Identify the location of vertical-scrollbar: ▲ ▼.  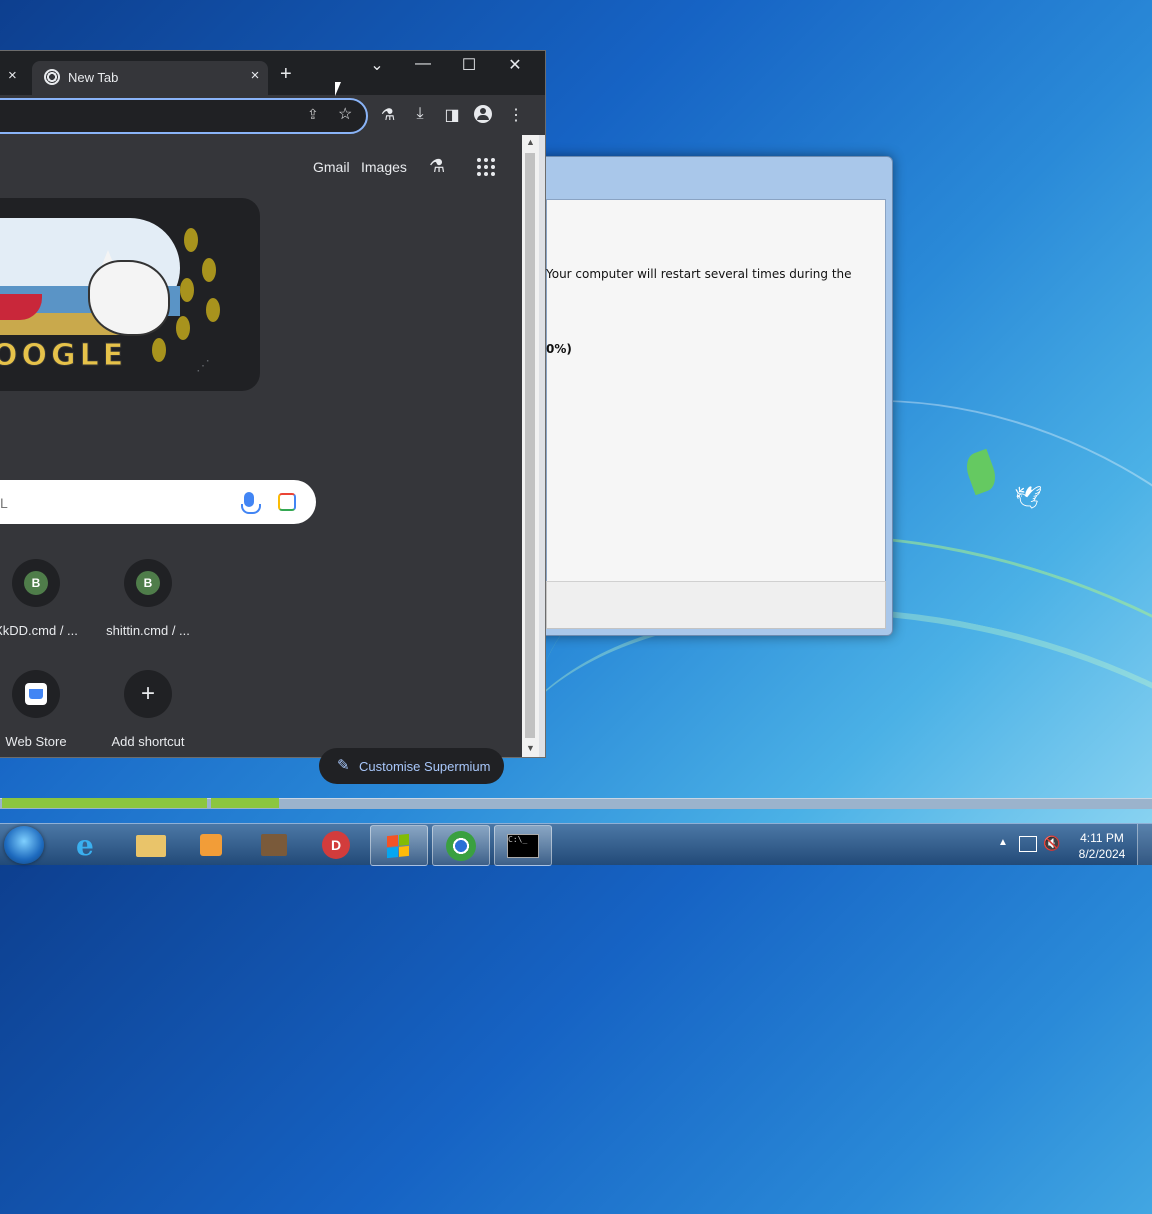
(530, 446).